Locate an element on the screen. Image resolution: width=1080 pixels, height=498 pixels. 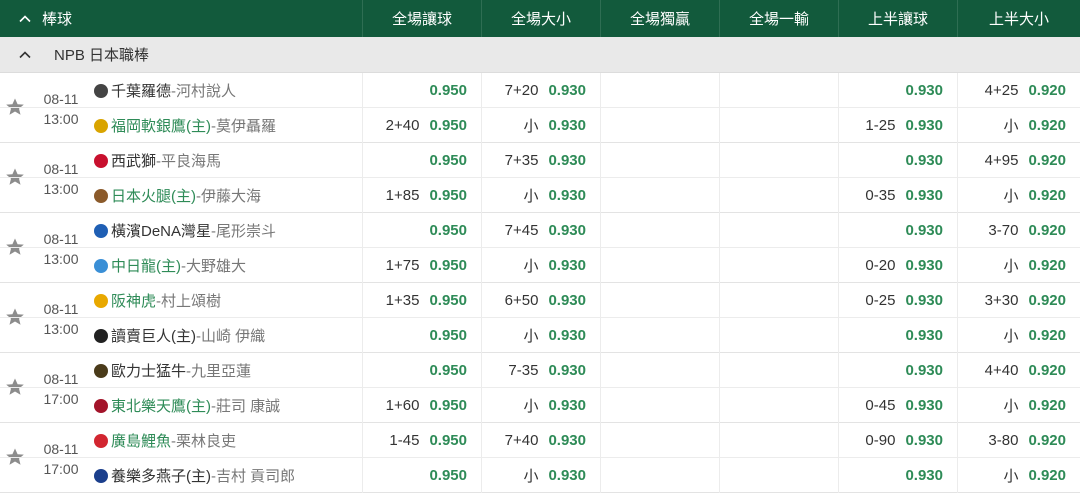
home-team: 養樂多燕子(主) -吉村 貢司郎 is located at coordinates (194, 475).